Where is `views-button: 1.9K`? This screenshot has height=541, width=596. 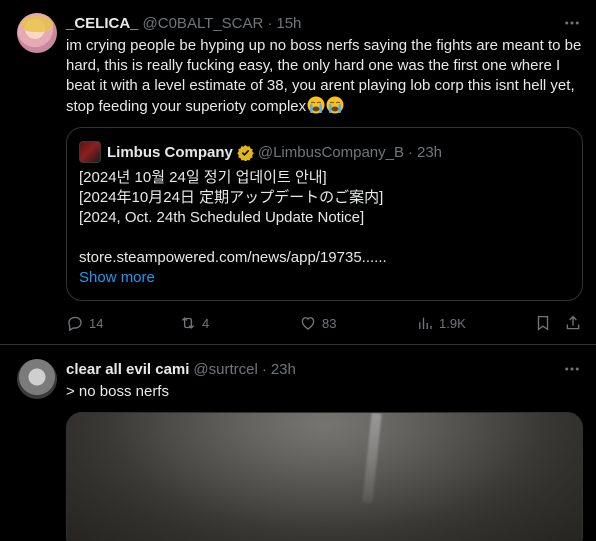 views-button: 1.9K is located at coordinates (441, 323).